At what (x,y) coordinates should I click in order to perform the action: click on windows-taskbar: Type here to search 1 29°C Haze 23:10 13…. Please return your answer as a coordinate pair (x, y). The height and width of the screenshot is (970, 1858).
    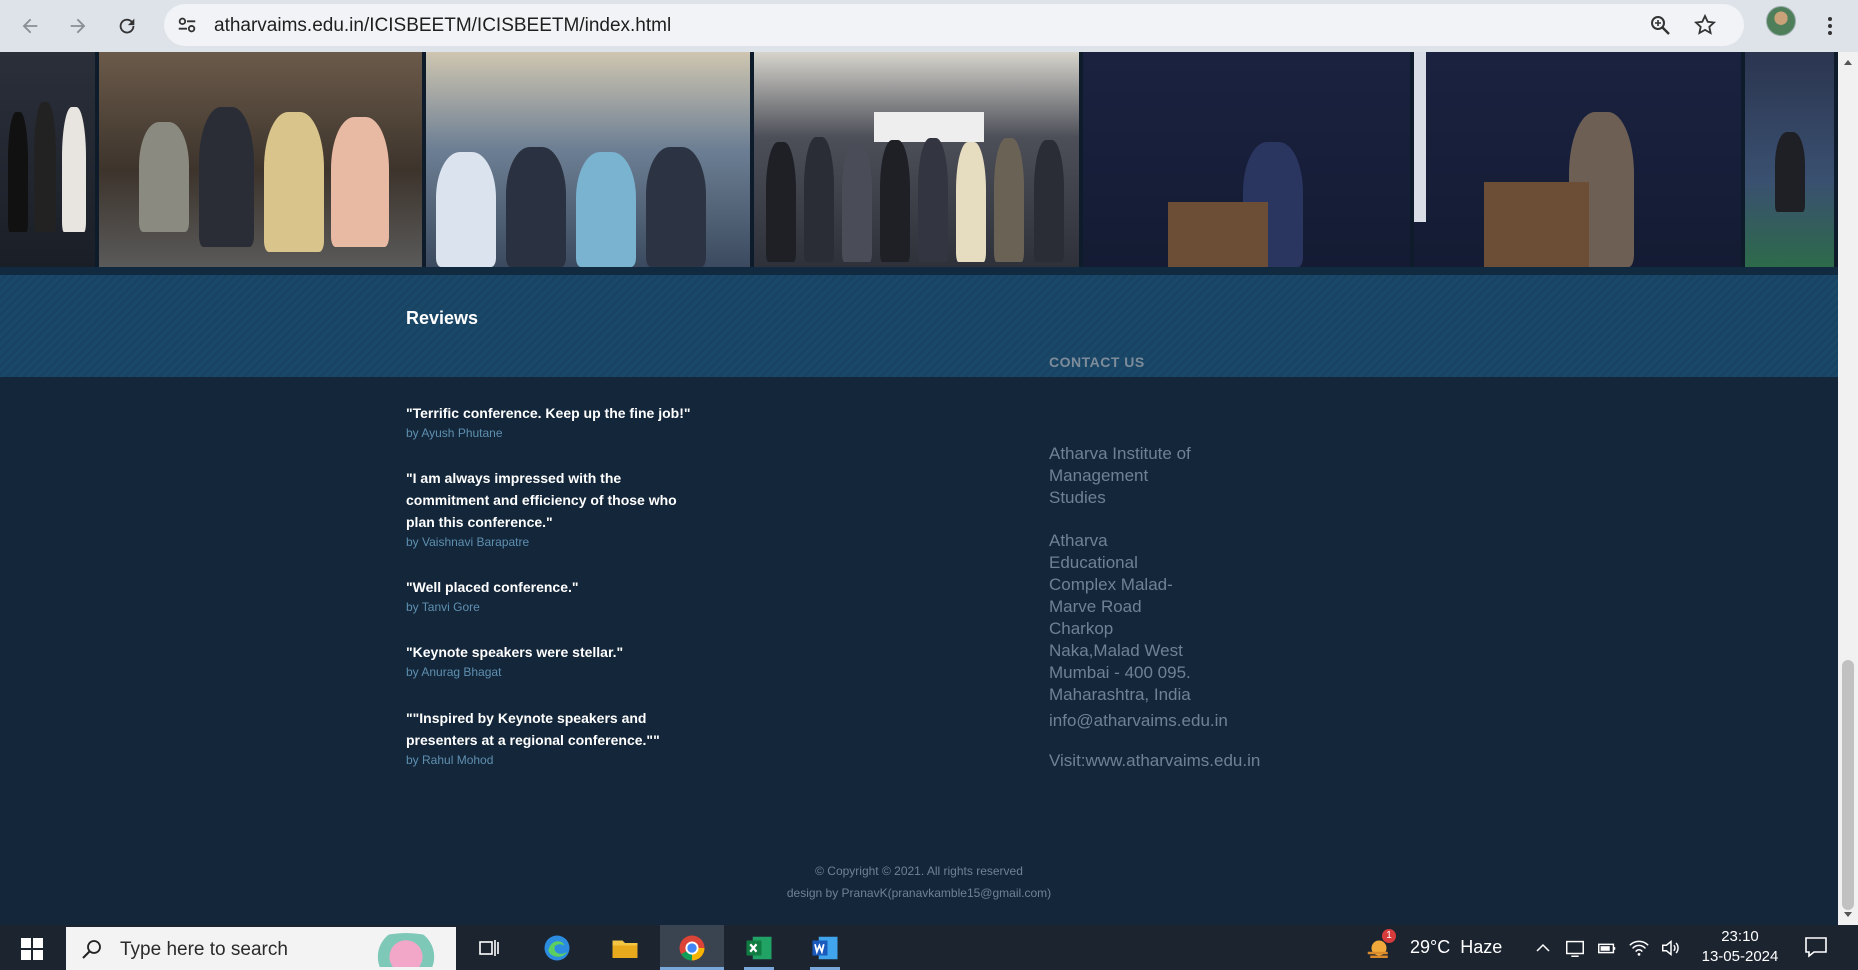
    Looking at the image, I should click on (929, 947).